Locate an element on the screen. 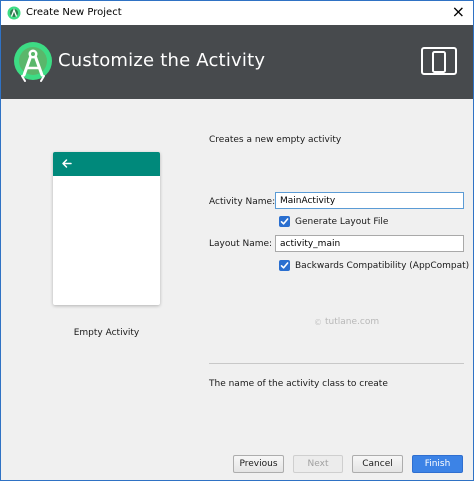 This screenshot has width=474, height=481. arrow-left-icon is located at coordinates (67, 163).